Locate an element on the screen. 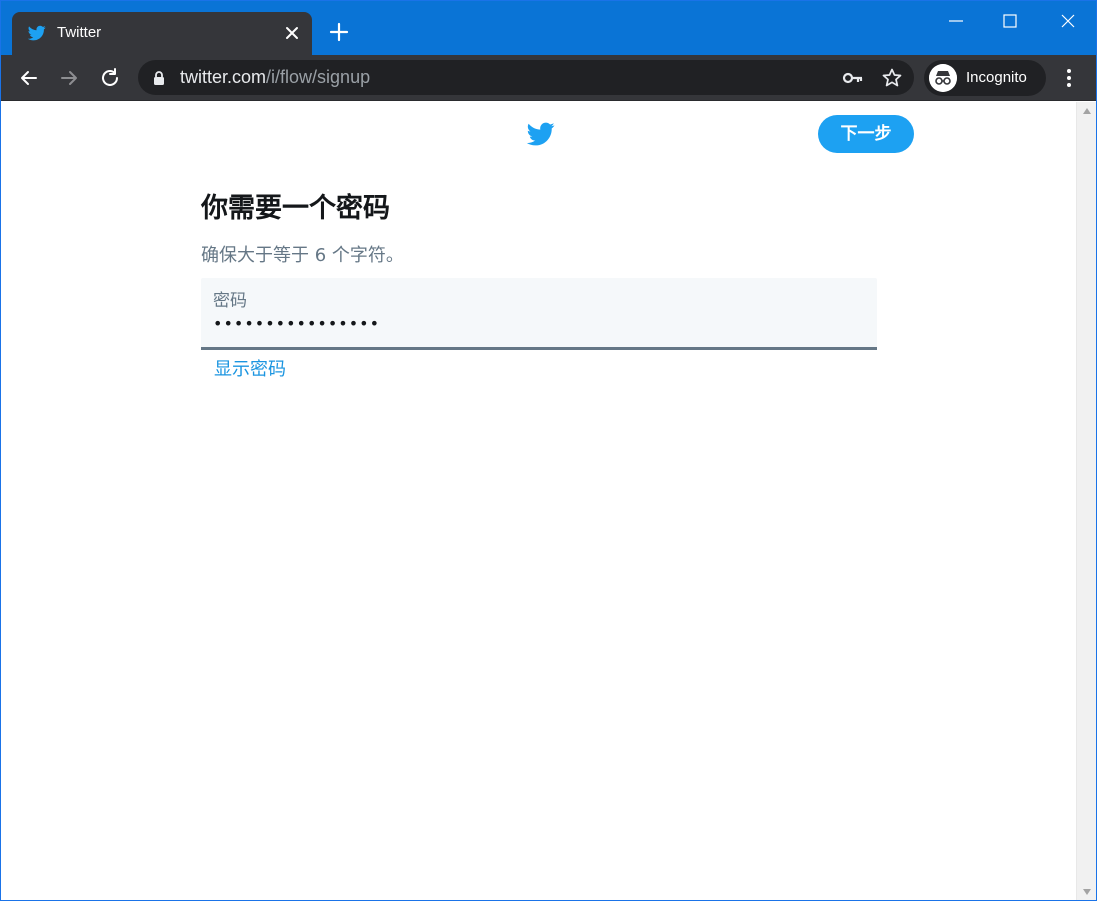 The height and width of the screenshot is (901, 1097). tab-title: Twitter is located at coordinates (79, 32).